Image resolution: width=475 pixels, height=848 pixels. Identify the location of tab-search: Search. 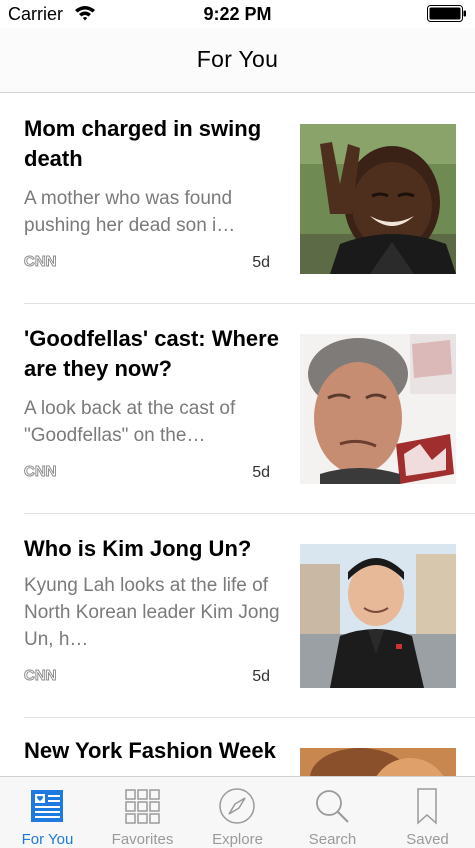
(332, 812).